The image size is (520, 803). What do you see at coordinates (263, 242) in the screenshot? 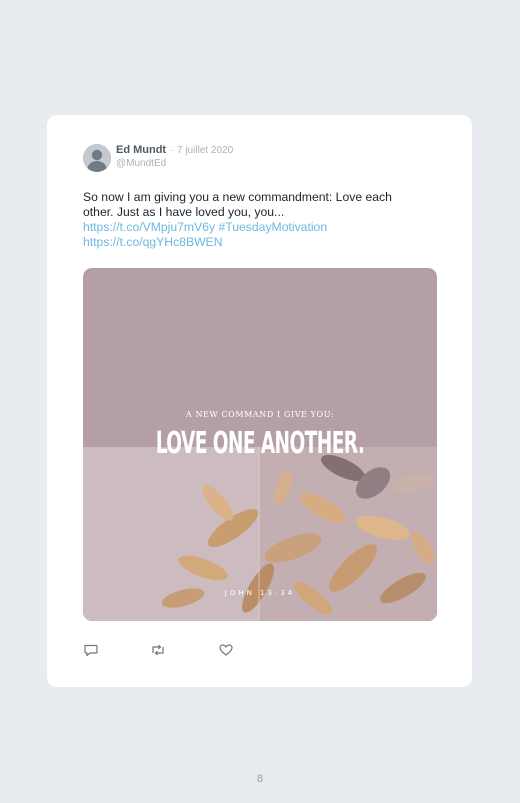
I see `tweet-links-line: https://t.co/qgYHc8BWEN` at bounding box center [263, 242].